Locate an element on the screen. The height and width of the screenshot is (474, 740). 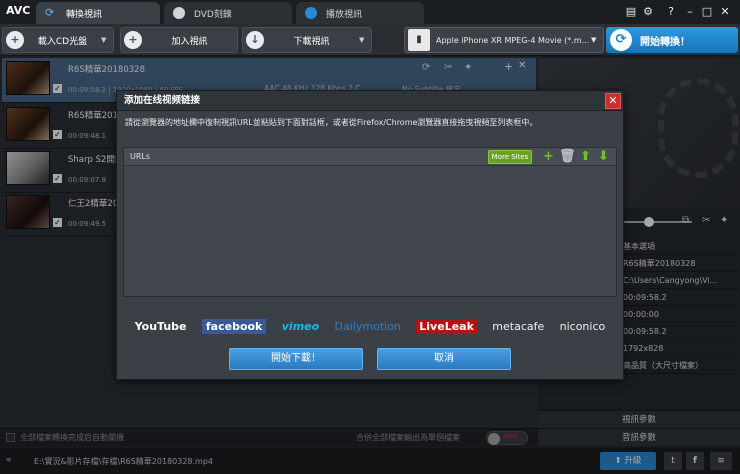
tab-convert-video: ⟳ 轉換視訊 is located at coordinates (98, 13).